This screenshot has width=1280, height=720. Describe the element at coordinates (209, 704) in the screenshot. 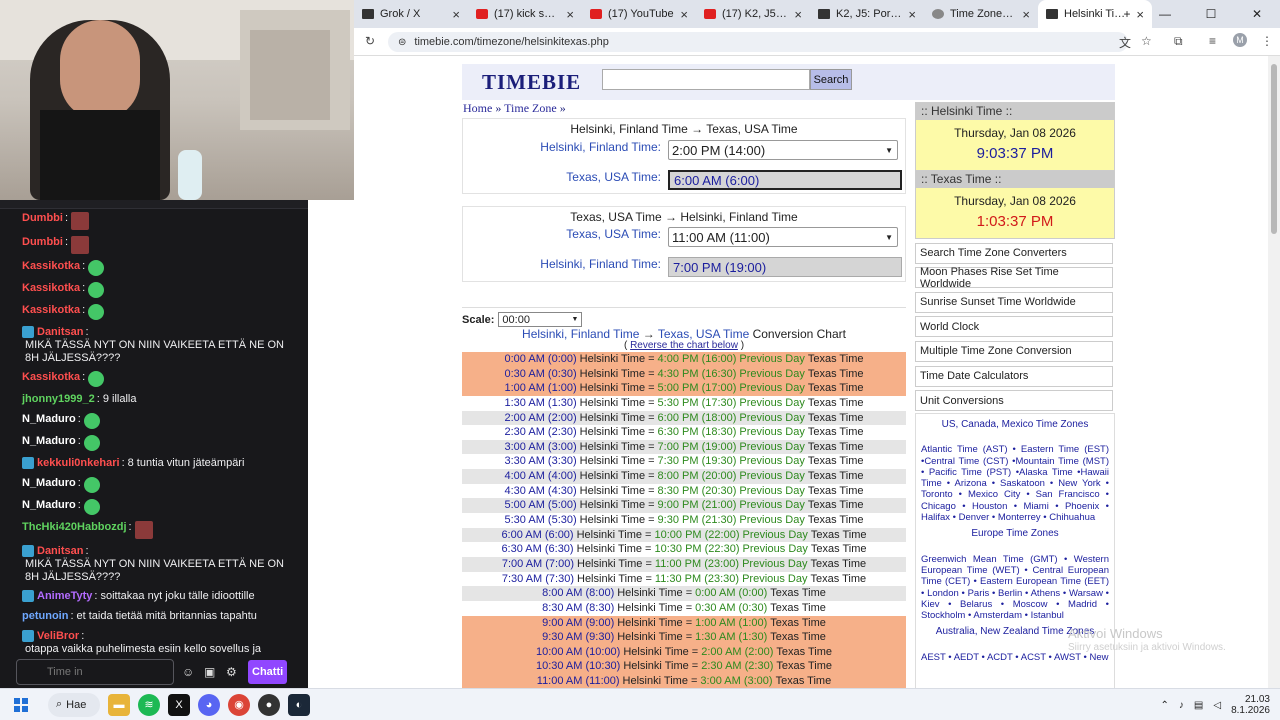

I see `discord-icon: ◕` at that location.